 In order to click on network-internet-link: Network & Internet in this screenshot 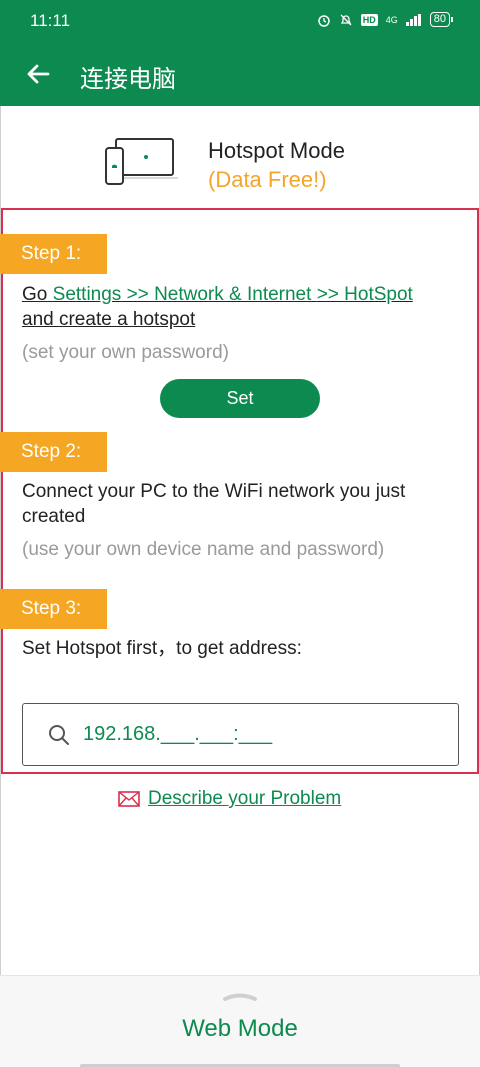, I will do `click(232, 294)`.